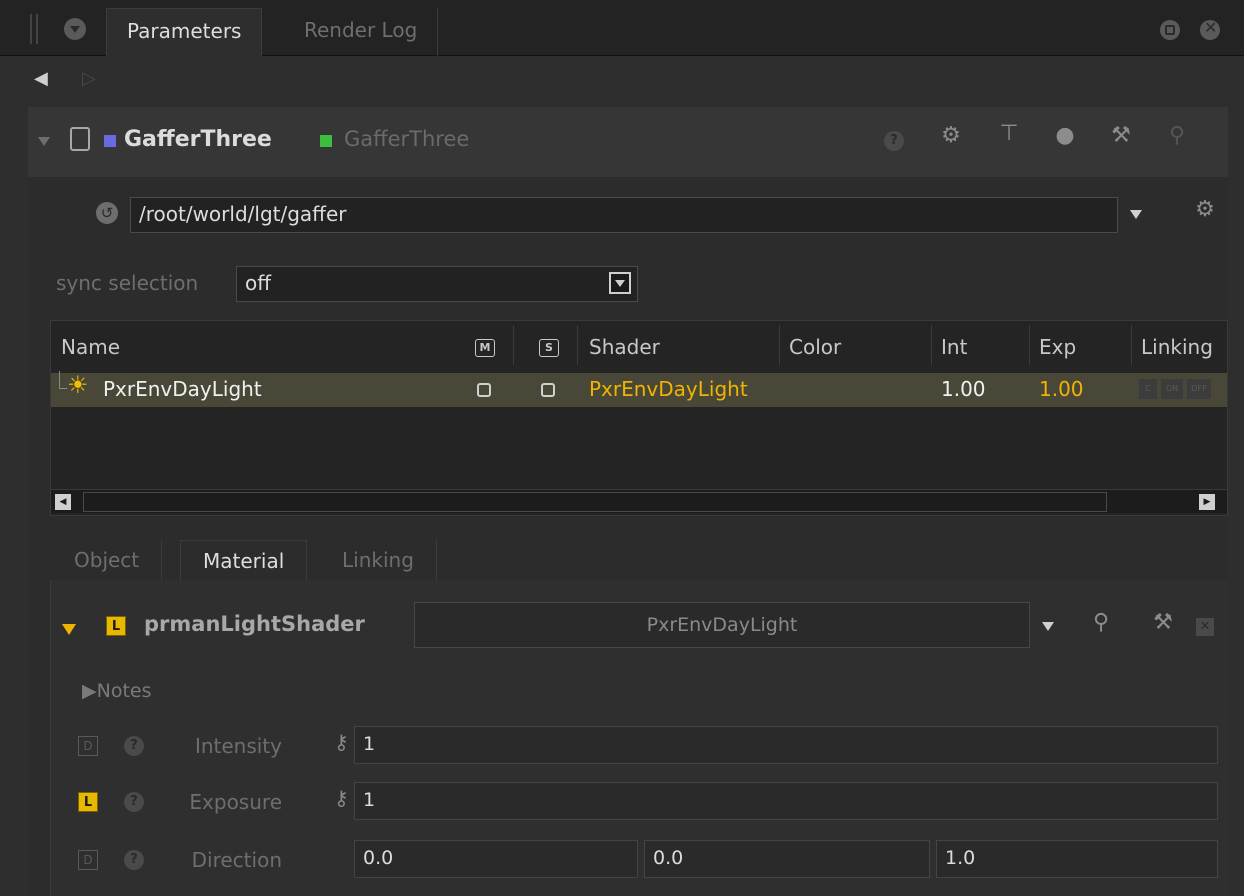  What do you see at coordinates (378, 560) in the screenshot?
I see `tab-linking: Linking` at bounding box center [378, 560].